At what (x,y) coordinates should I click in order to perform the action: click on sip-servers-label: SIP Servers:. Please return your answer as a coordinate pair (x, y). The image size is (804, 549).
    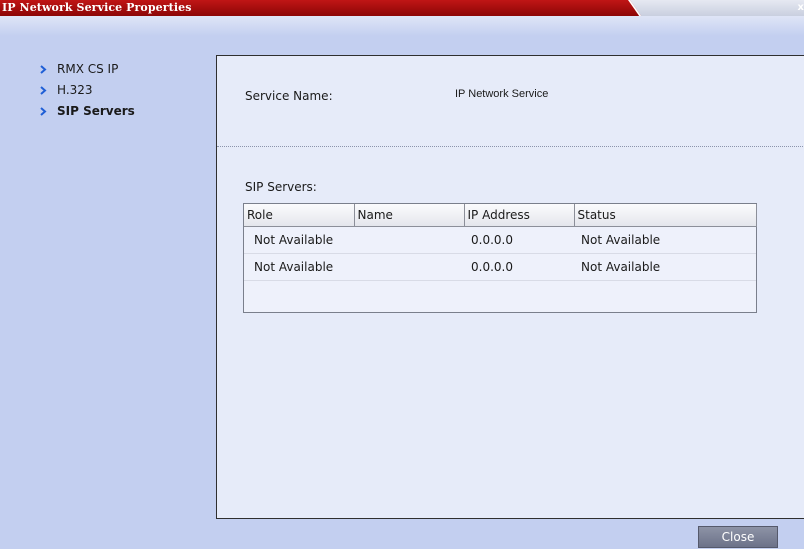
    Looking at the image, I should click on (281, 187).